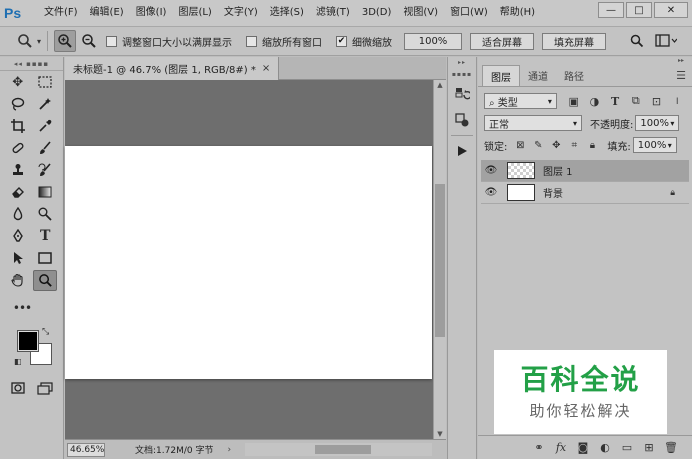 Image resolution: width=692 pixels, height=459 pixels. What do you see at coordinates (654, 145) in the screenshot?
I see `fill-field: 100% ▾` at bounding box center [654, 145].